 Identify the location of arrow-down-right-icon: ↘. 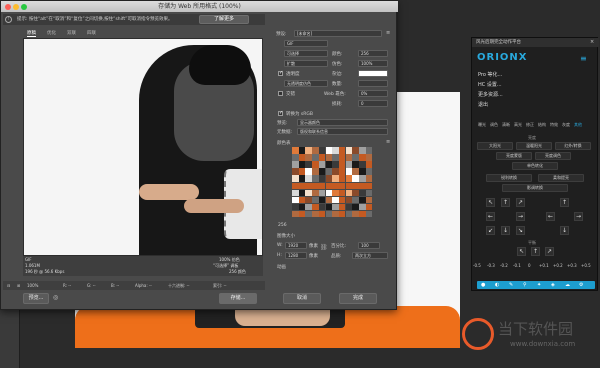
(520, 230).